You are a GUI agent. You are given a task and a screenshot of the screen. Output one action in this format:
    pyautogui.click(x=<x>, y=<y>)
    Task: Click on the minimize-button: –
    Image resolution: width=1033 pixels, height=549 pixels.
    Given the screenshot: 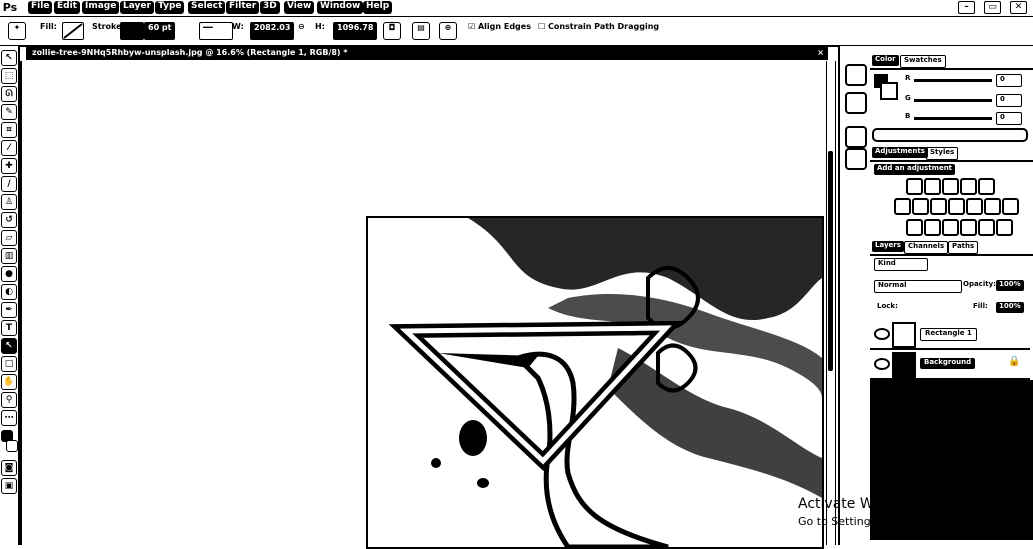 What is the action you would take?
    pyautogui.click(x=966, y=7)
    